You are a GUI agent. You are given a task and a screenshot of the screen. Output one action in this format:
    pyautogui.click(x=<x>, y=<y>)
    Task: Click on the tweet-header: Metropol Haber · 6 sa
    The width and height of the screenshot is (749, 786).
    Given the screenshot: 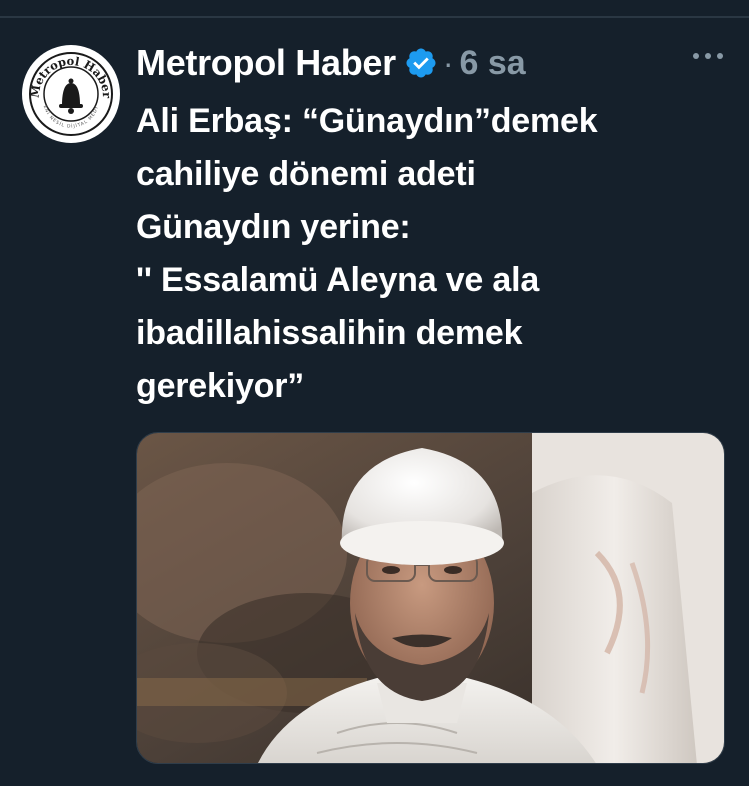 What is the action you would take?
    pyautogui.click(x=331, y=63)
    